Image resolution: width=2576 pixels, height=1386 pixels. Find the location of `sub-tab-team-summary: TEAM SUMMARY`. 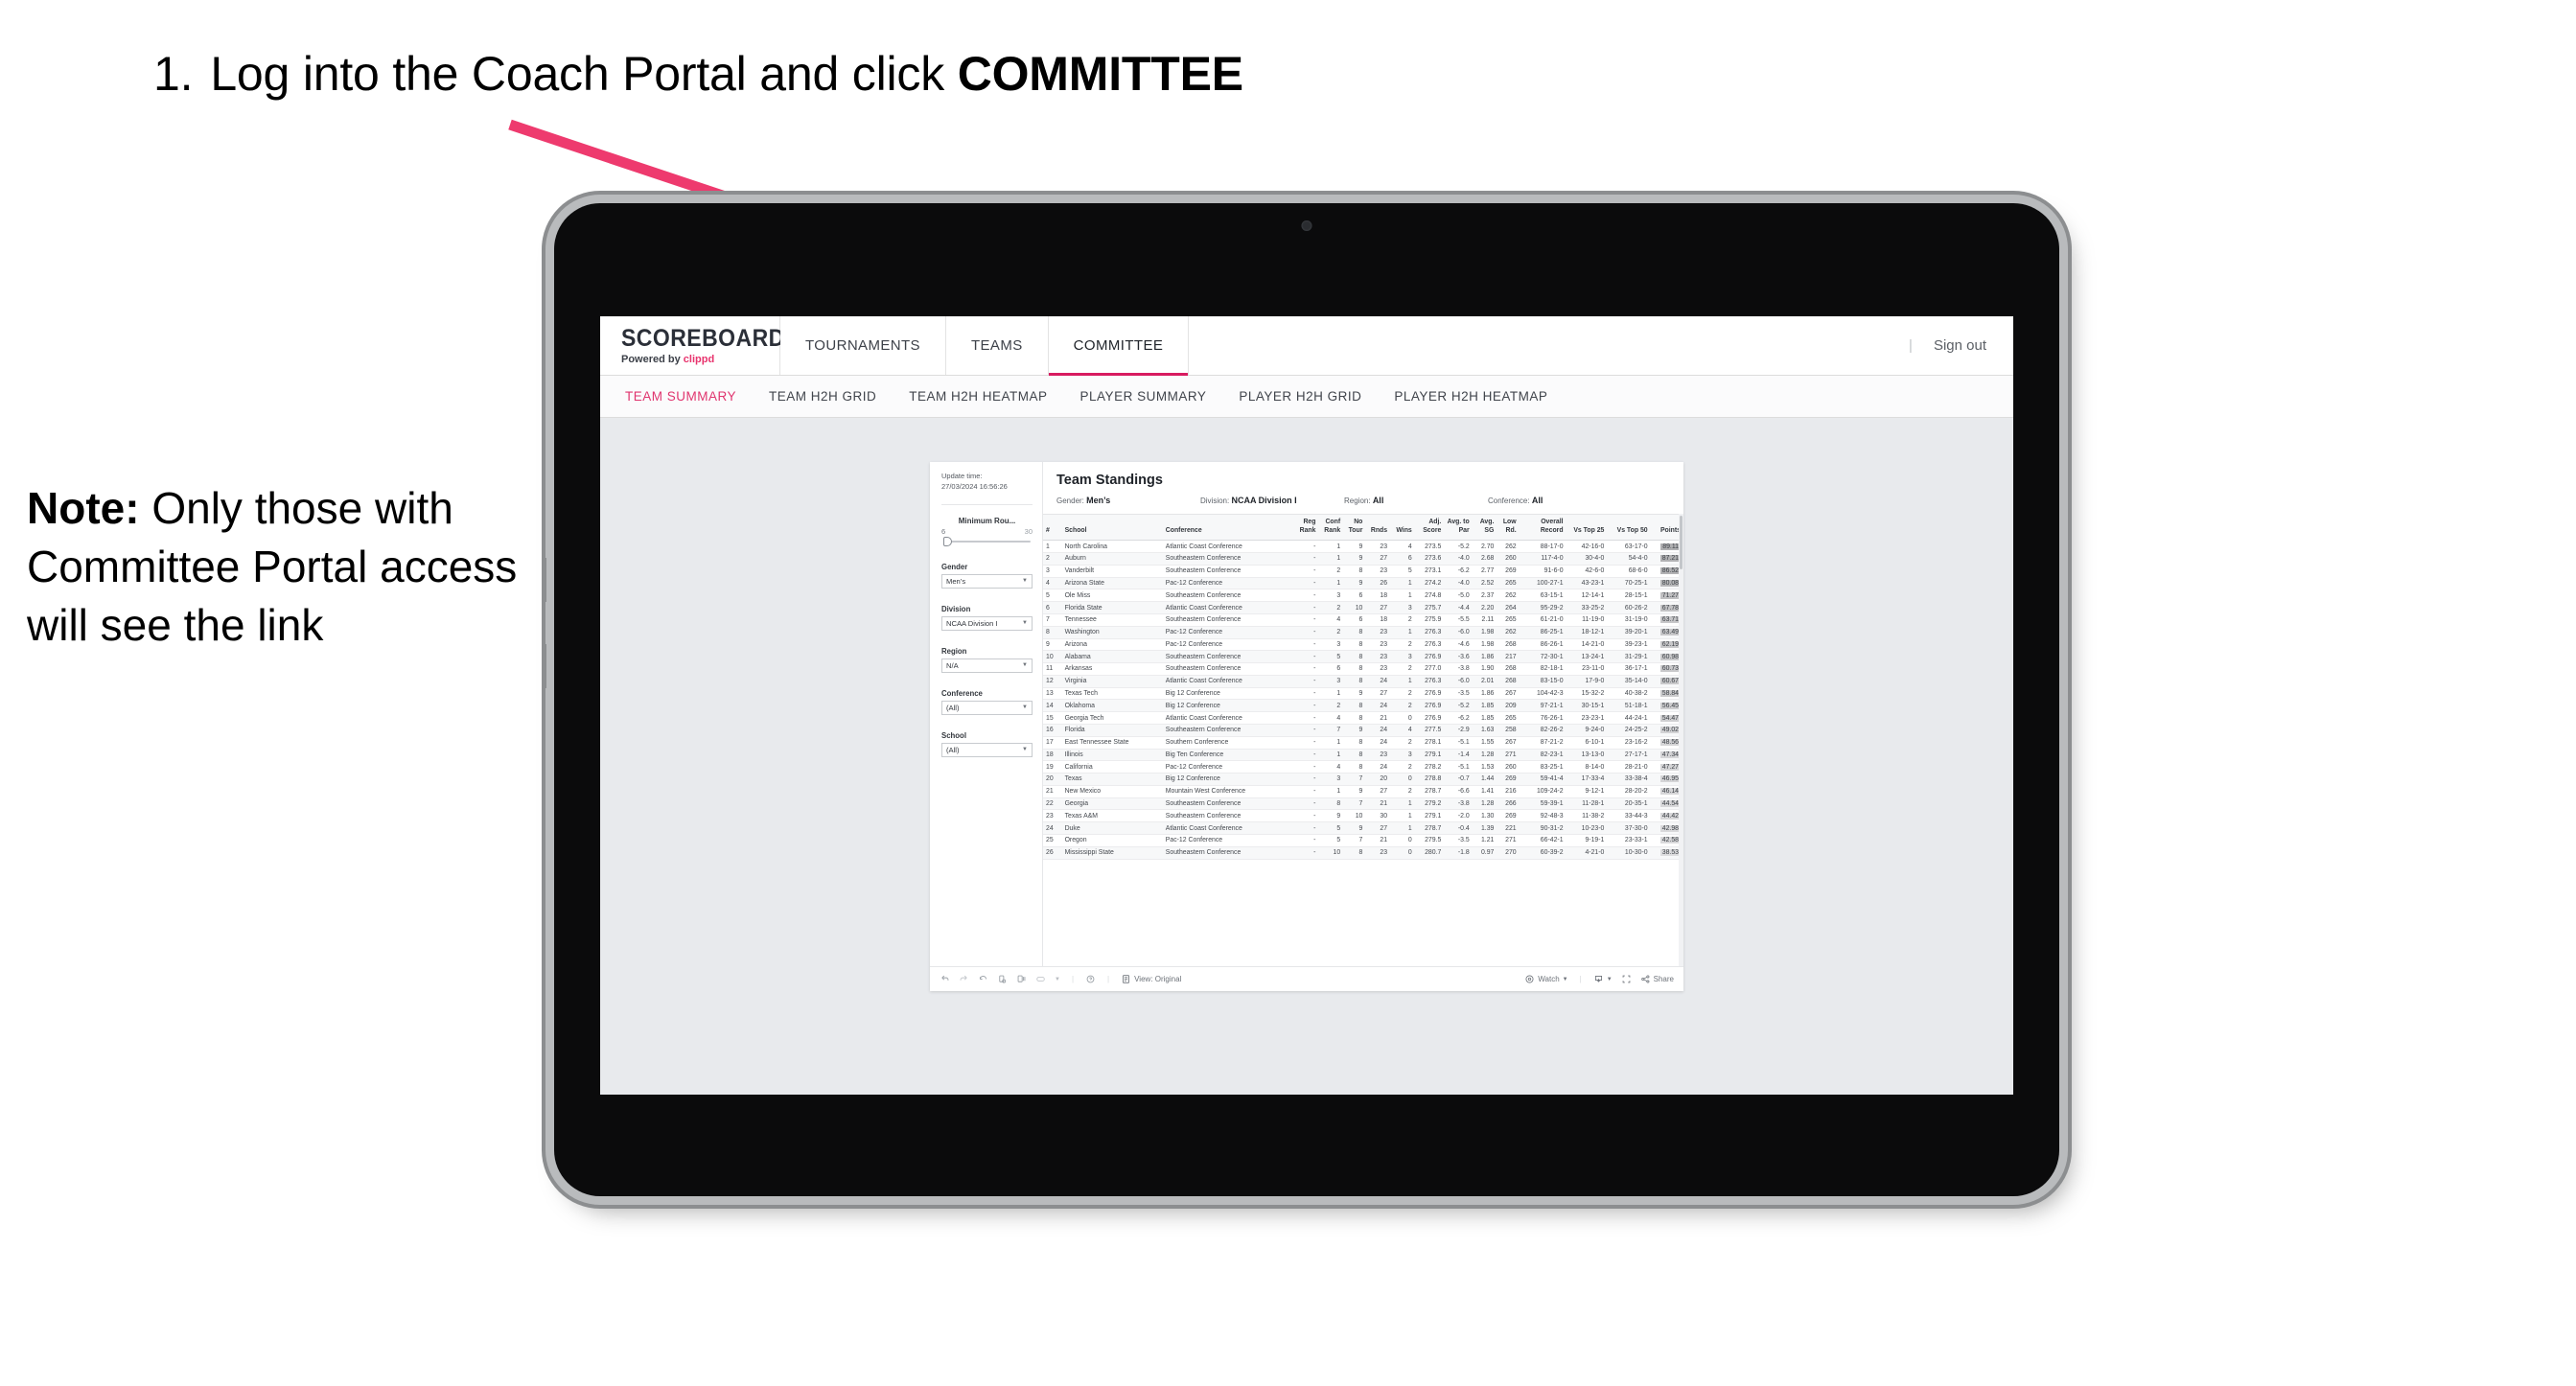

sub-tab-team-summary: TEAM SUMMARY is located at coordinates (680, 397).